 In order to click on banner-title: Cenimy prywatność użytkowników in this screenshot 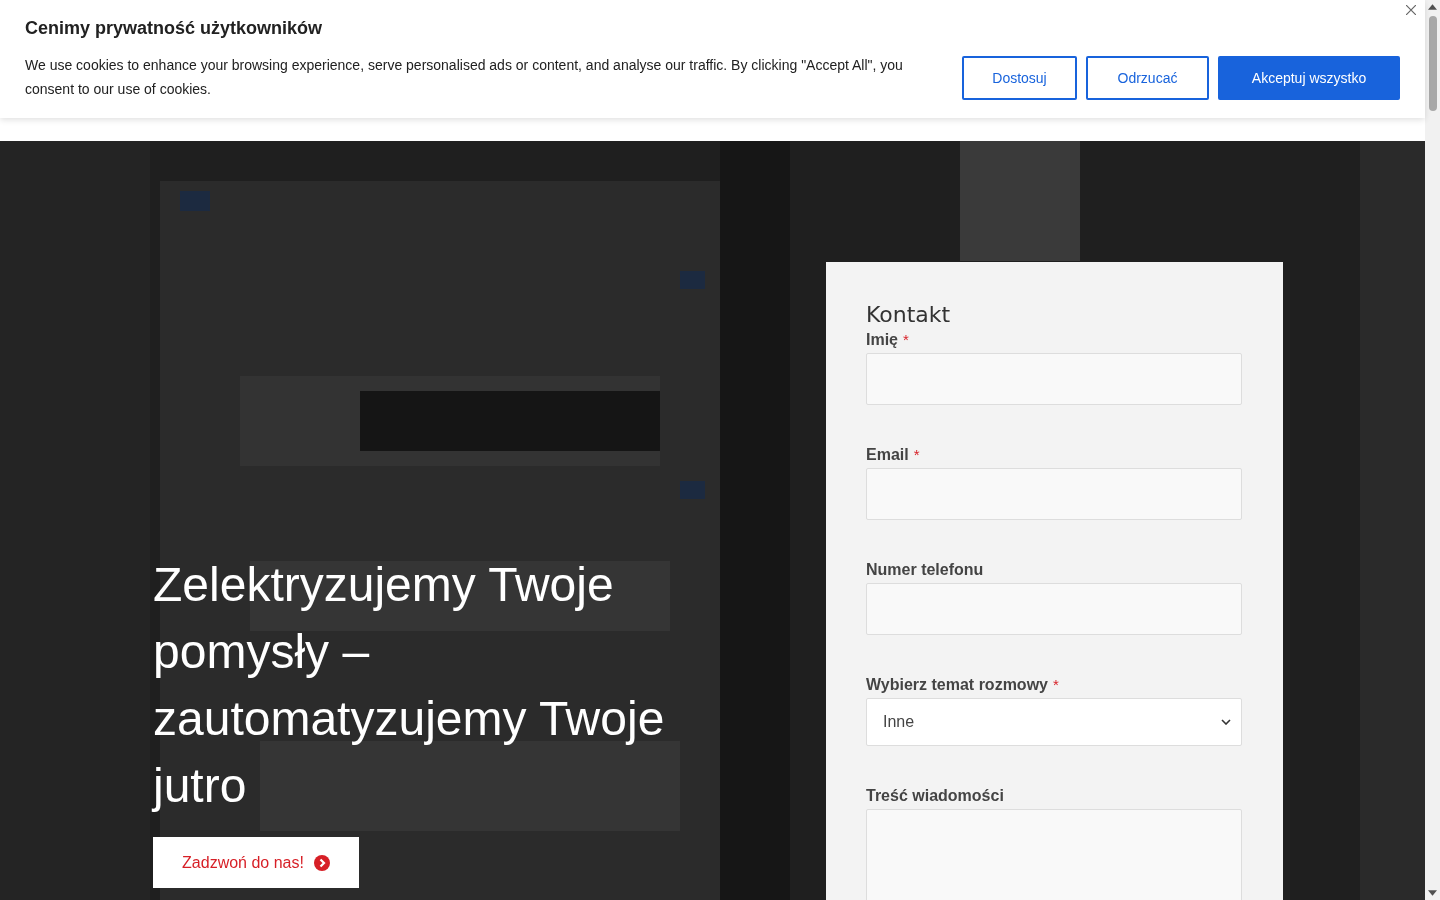, I will do `click(174, 28)`.